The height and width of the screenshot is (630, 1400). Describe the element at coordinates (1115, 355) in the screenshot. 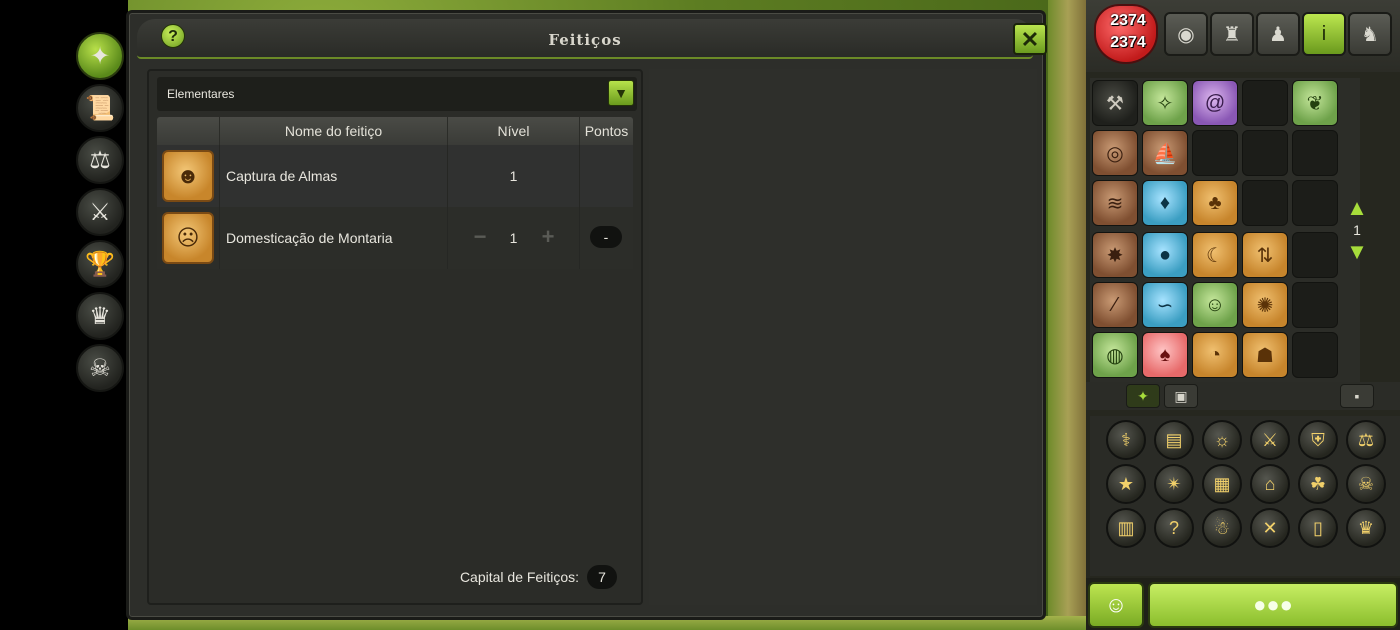

I see `ball-spell-slot-icon: ◍` at that location.